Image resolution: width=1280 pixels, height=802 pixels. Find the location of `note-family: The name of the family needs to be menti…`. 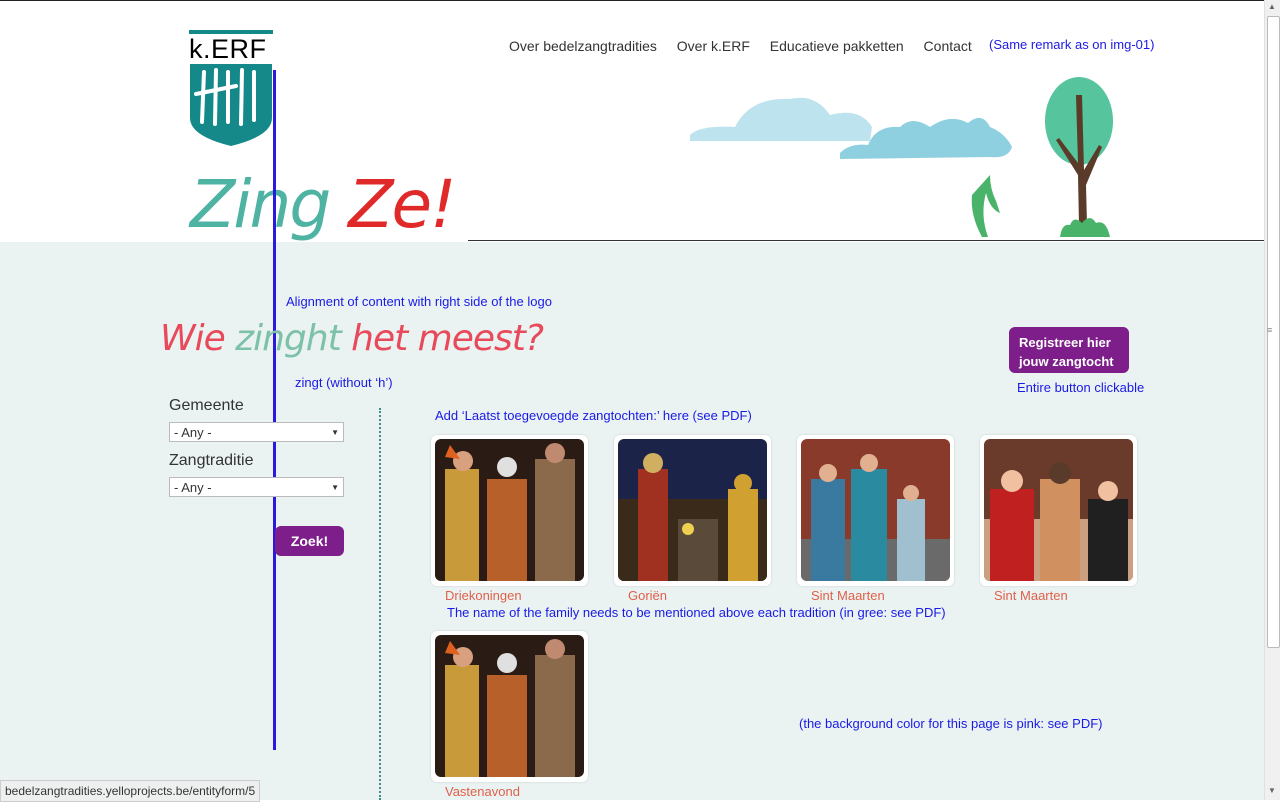

note-family: The name of the family needs to be menti… is located at coordinates (696, 612).